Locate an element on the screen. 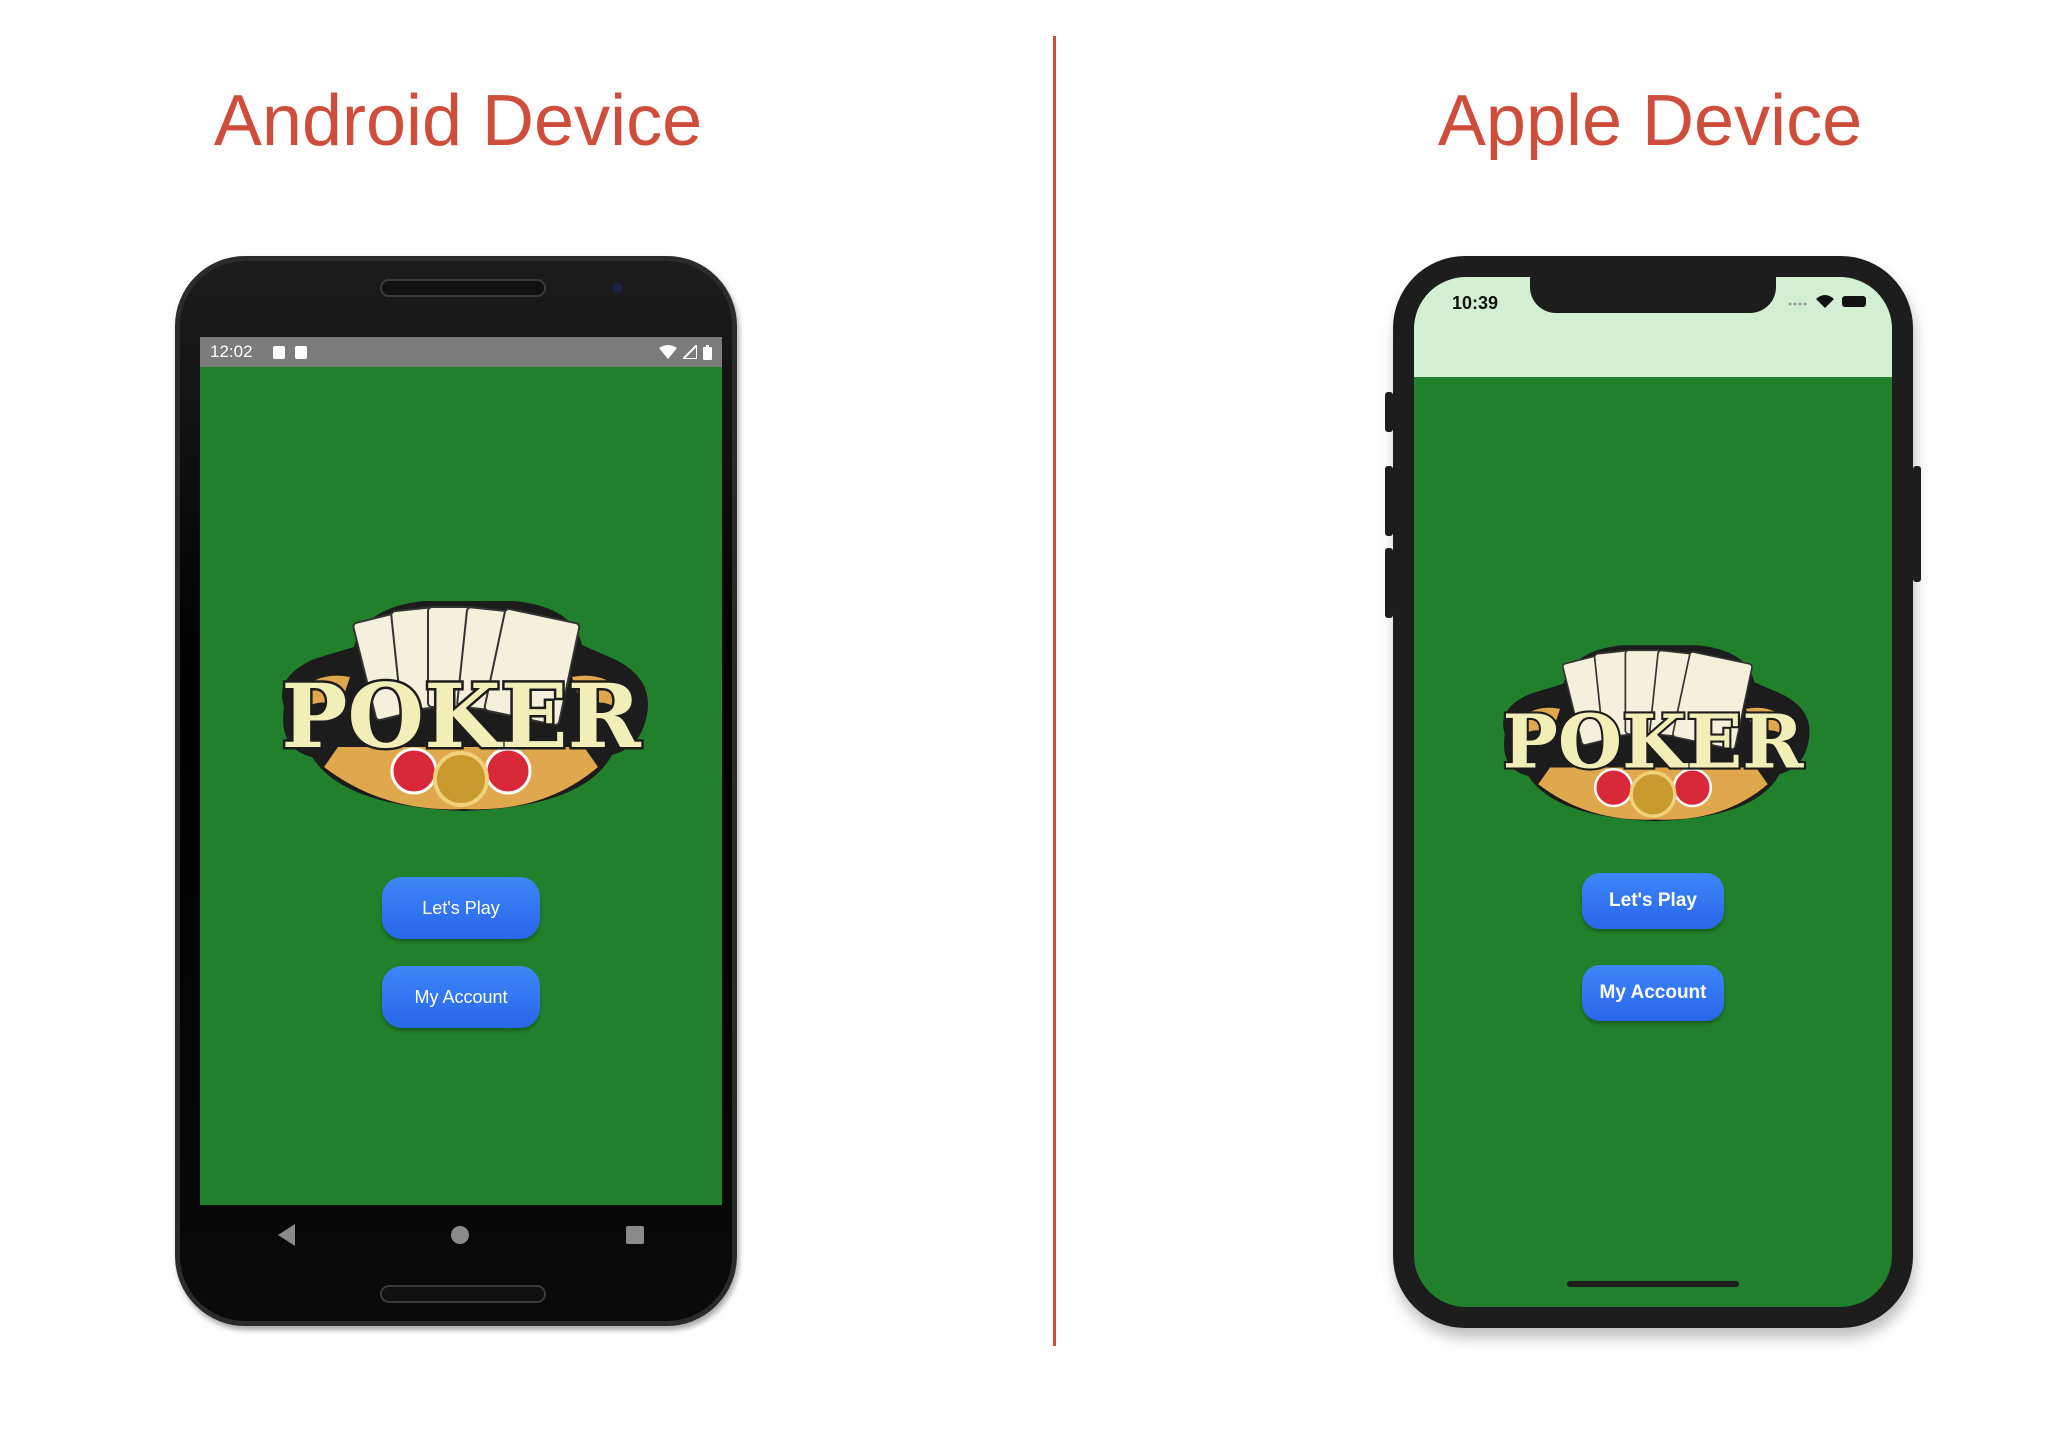  notch is located at coordinates (1653, 295).